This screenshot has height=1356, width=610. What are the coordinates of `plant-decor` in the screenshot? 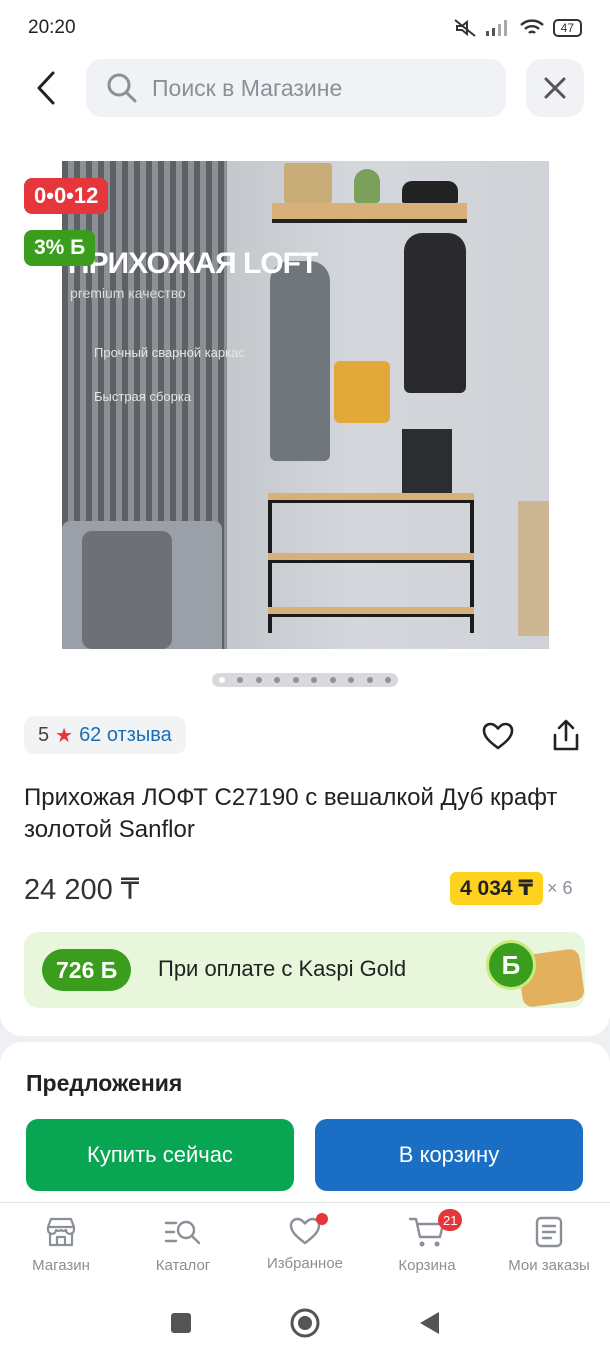 It's located at (367, 186).